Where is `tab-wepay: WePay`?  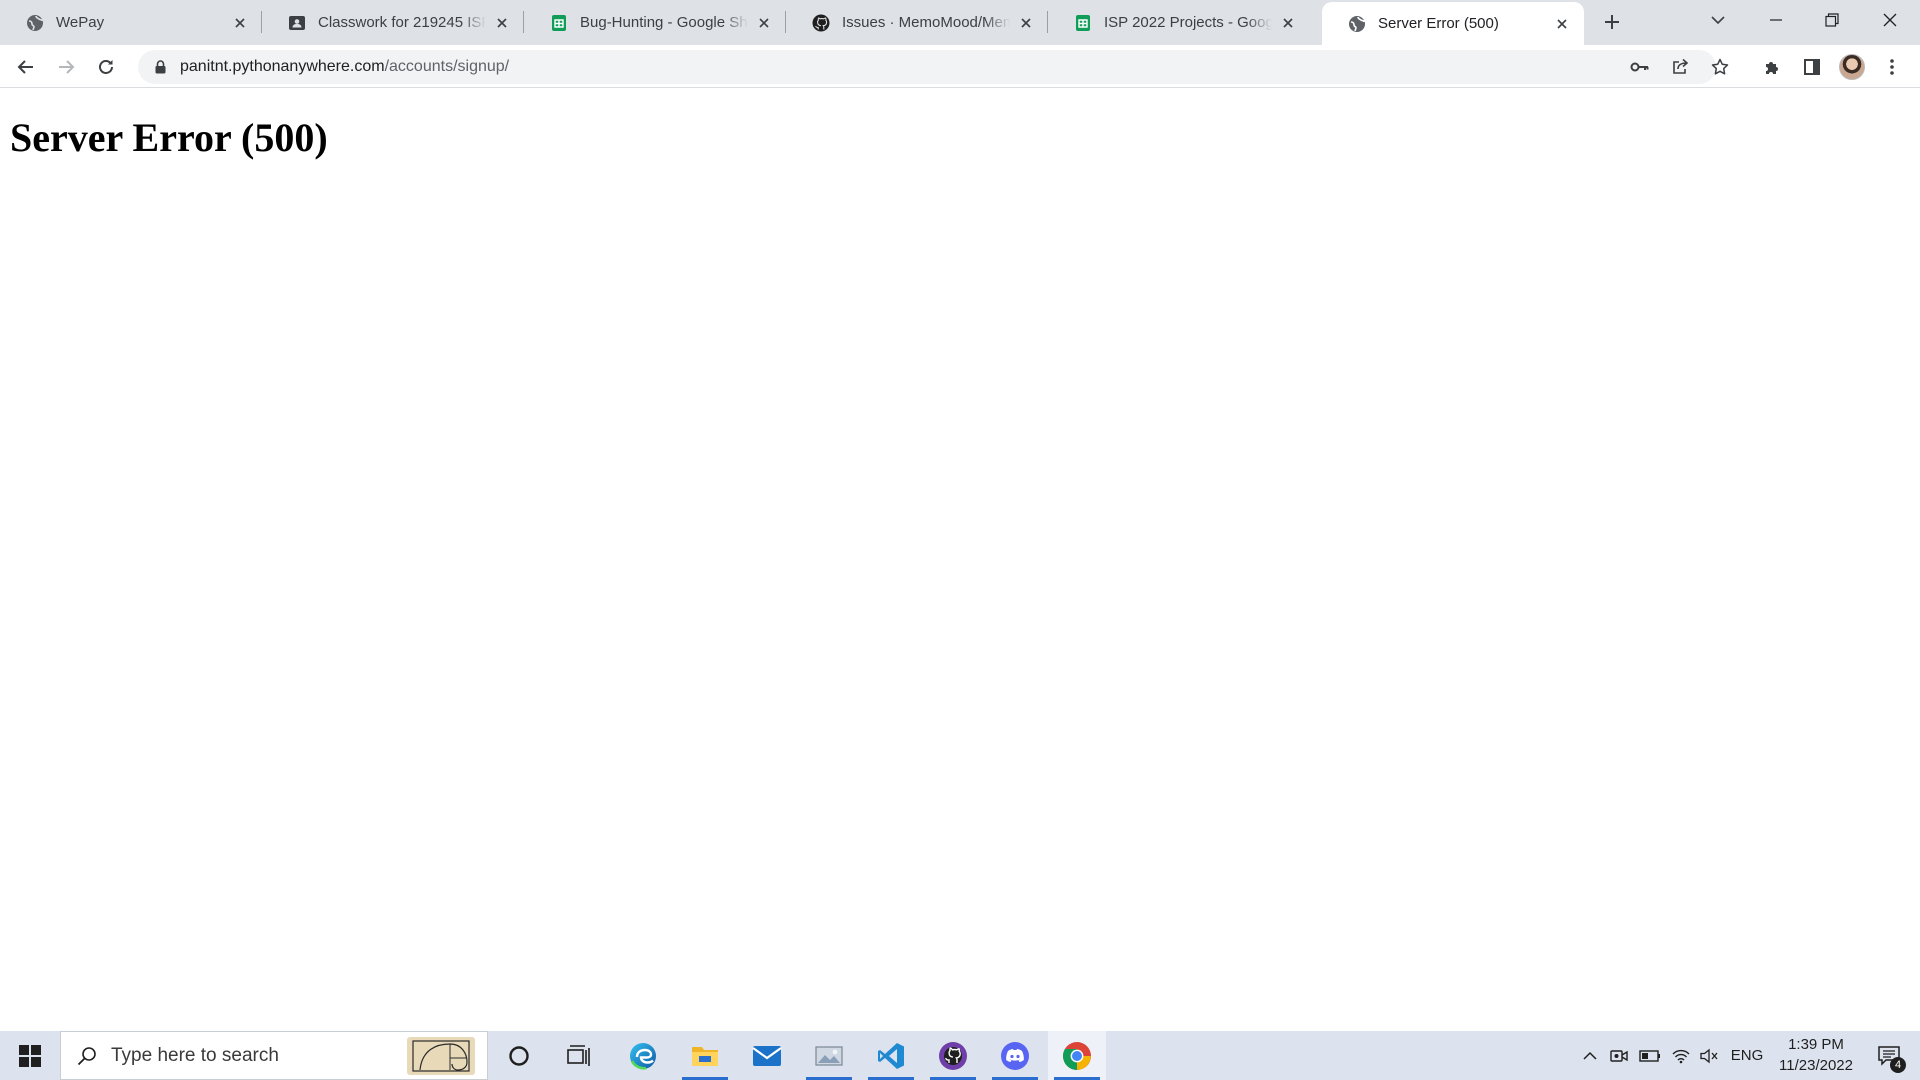
tab-wepay: WePay is located at coordinates (131, 22).